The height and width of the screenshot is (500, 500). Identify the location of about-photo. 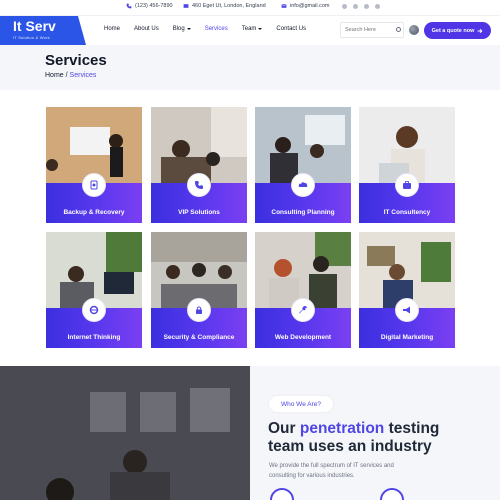
(125, 433).